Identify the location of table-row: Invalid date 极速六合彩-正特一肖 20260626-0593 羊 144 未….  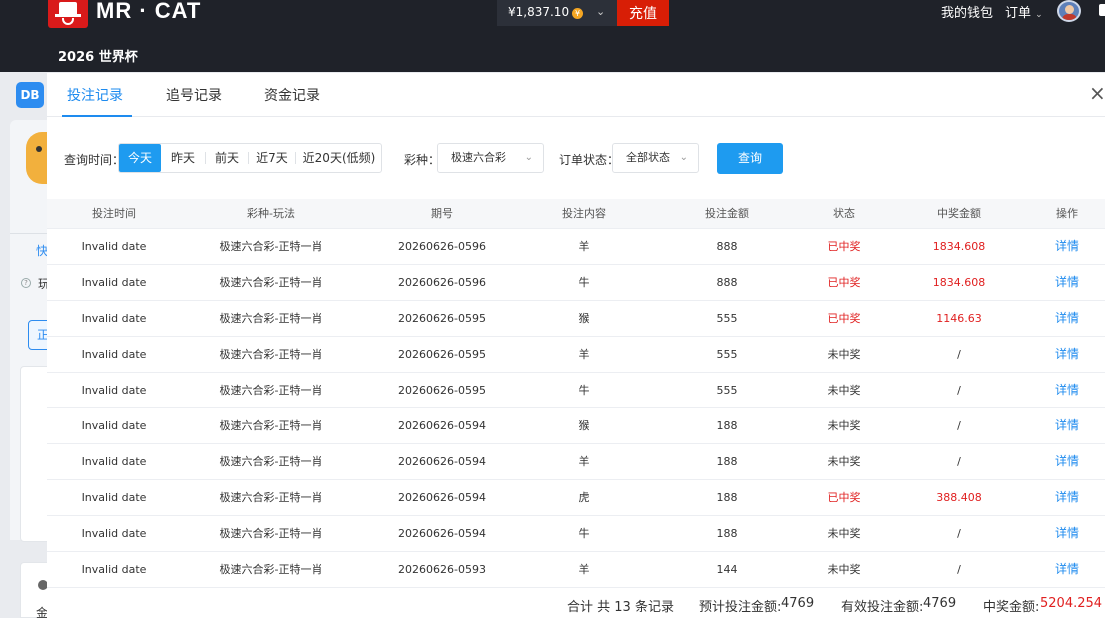
(576, 570).